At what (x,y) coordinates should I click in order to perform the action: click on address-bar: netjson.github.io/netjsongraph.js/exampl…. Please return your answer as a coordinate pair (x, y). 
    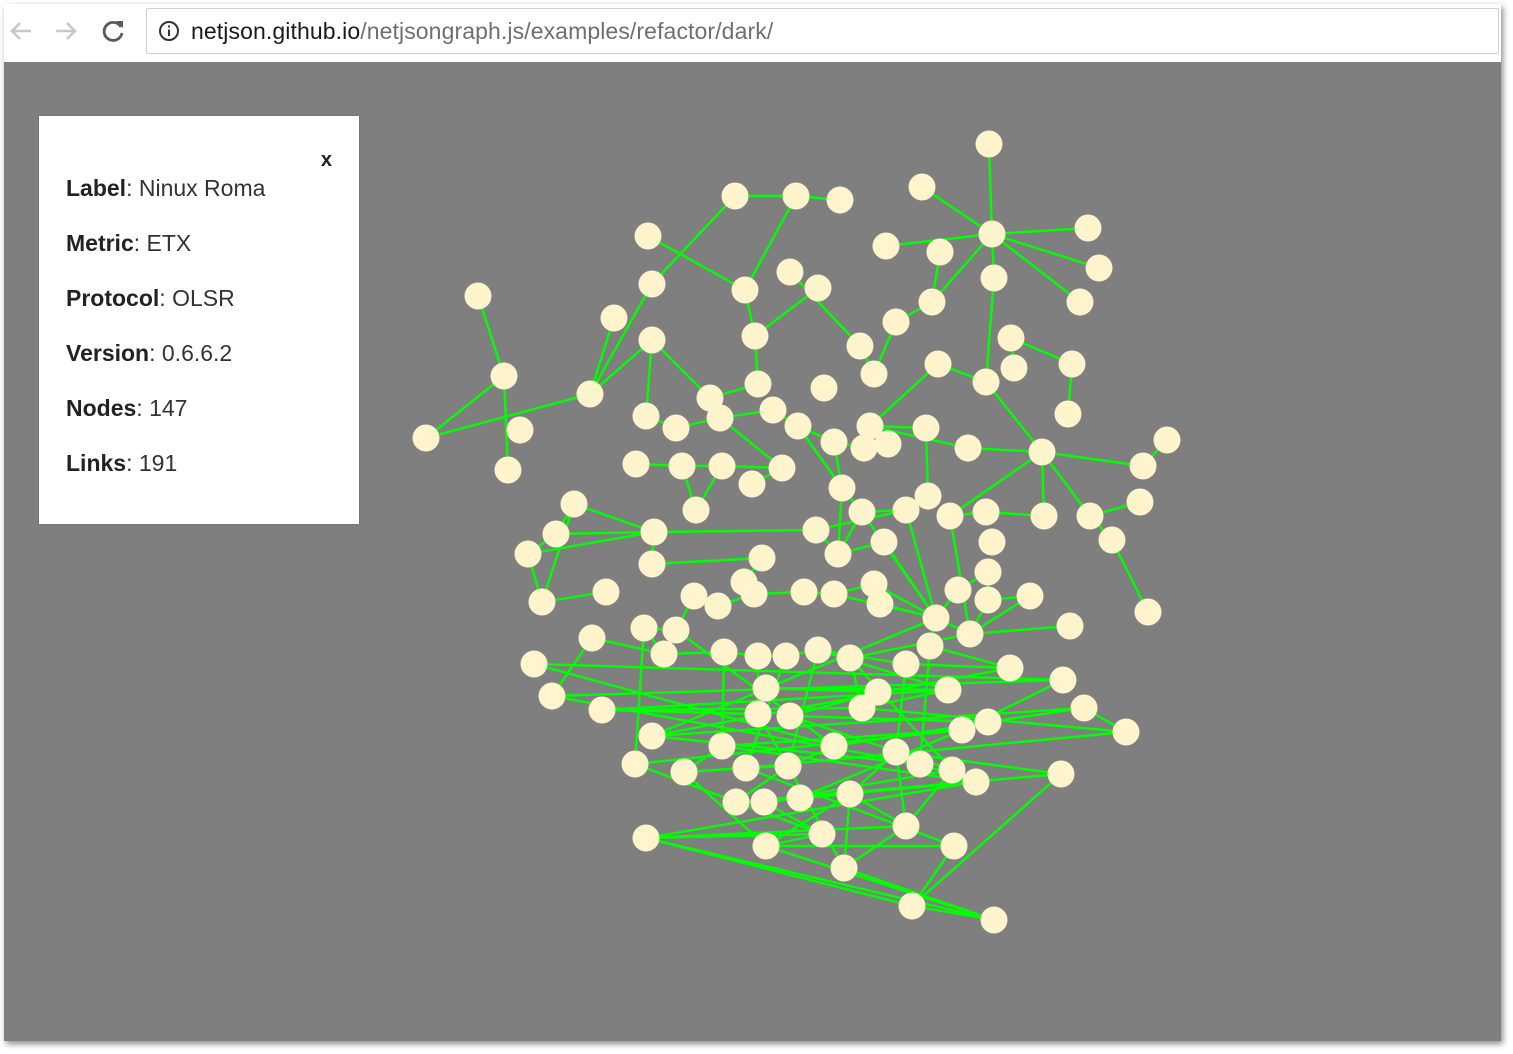
    Looking at the image, I should click on (822, 31).